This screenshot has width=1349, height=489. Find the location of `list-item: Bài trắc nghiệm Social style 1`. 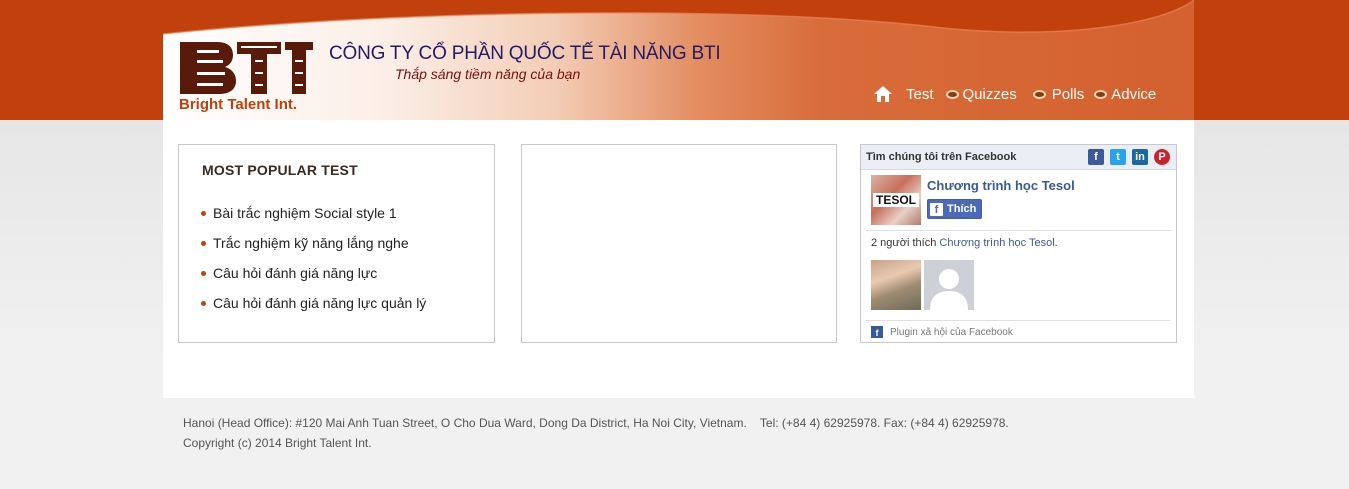

list-item: Bài trắc nghiệm Social style 1 is located at coordinates (313, 213).